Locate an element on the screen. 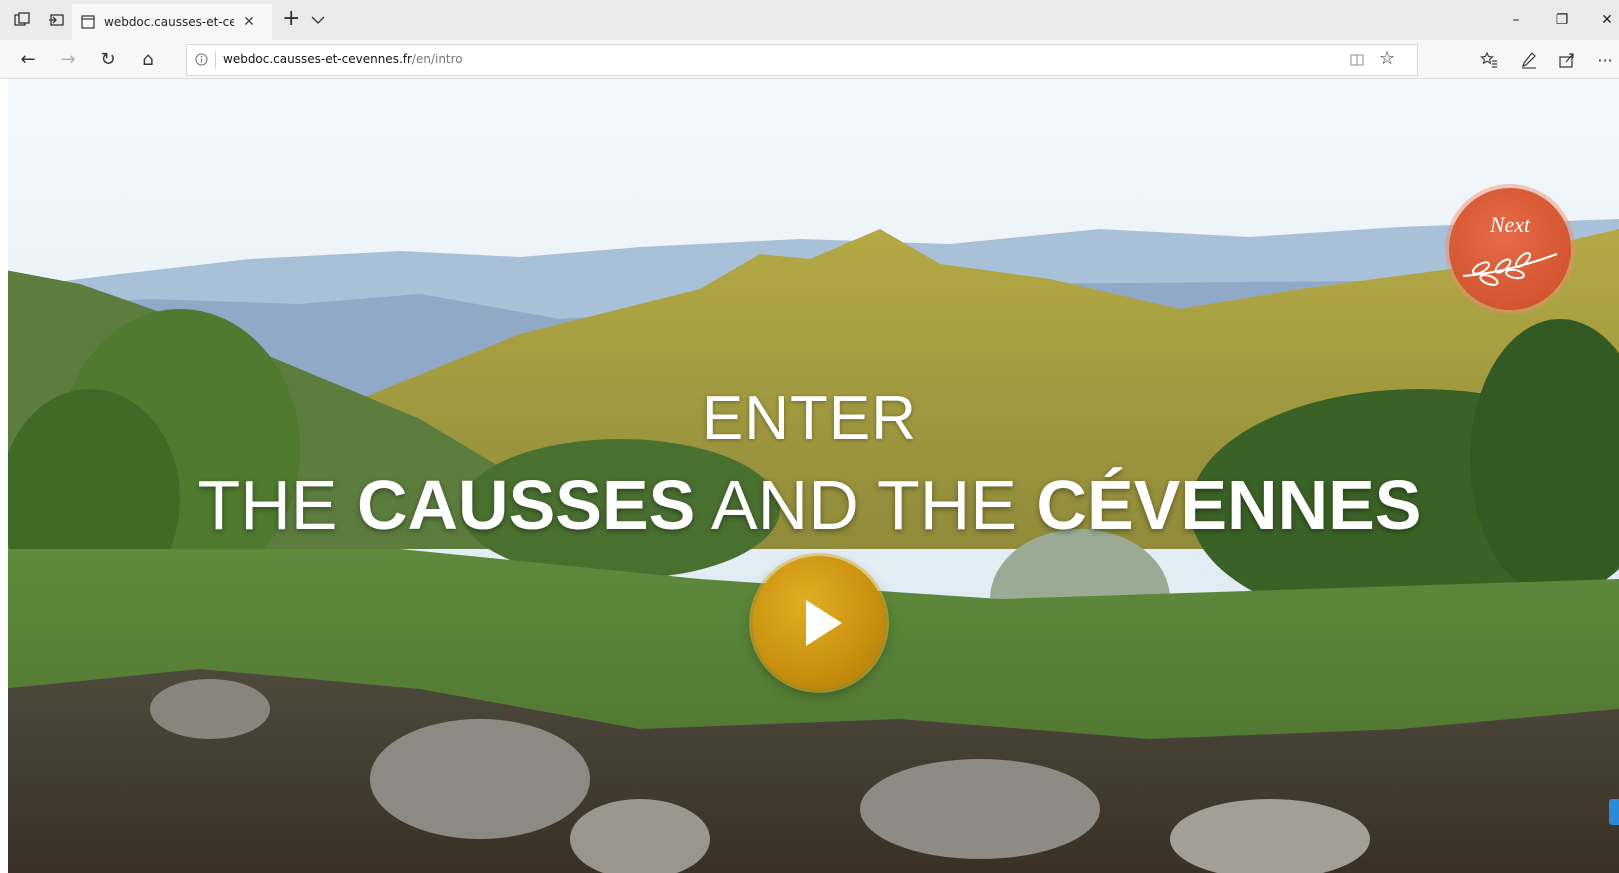 The image size is (1619, 873). headline-causses: CAUSSES is located at coordinates (526, 505).